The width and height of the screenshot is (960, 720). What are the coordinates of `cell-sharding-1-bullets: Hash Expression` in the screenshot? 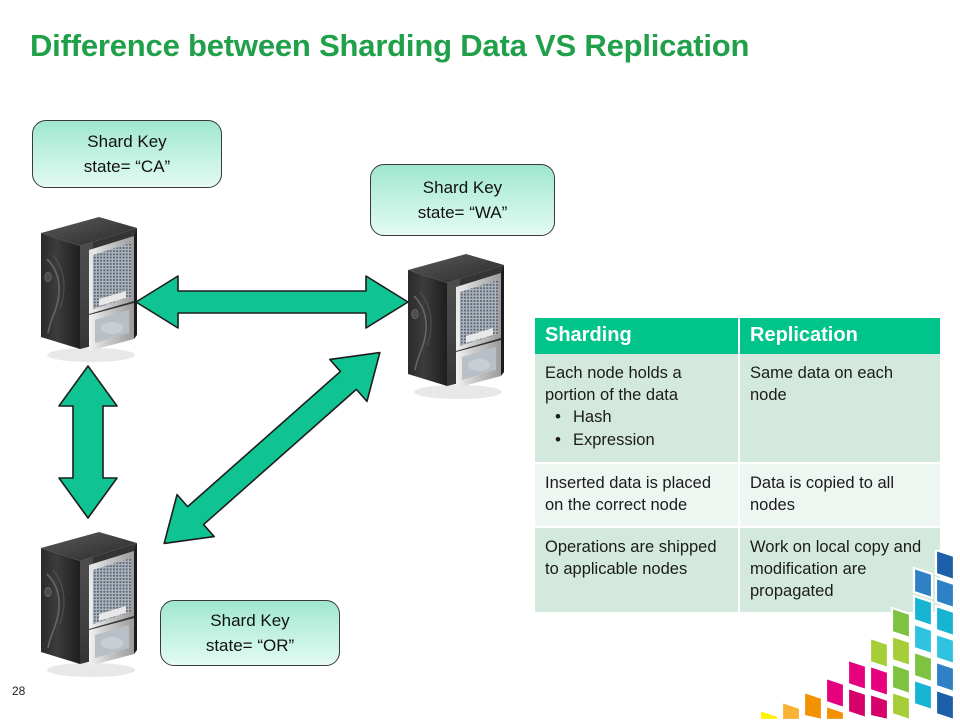 It's located at (637, 428).